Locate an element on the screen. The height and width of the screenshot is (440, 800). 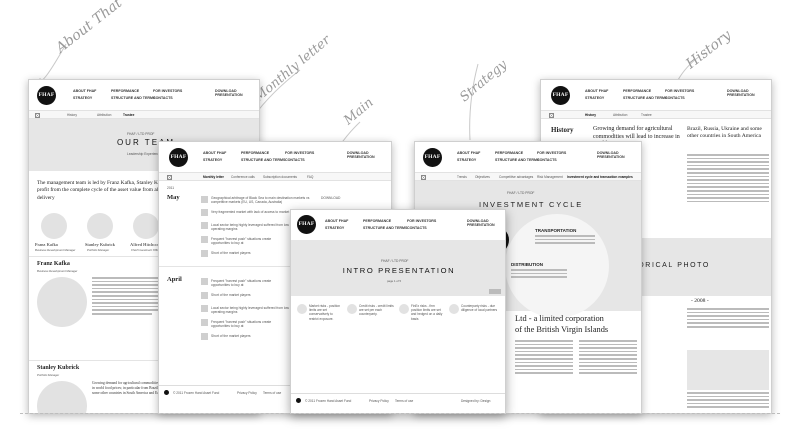
subnav-objectives: Objectives is located at coordinates (482, 177).